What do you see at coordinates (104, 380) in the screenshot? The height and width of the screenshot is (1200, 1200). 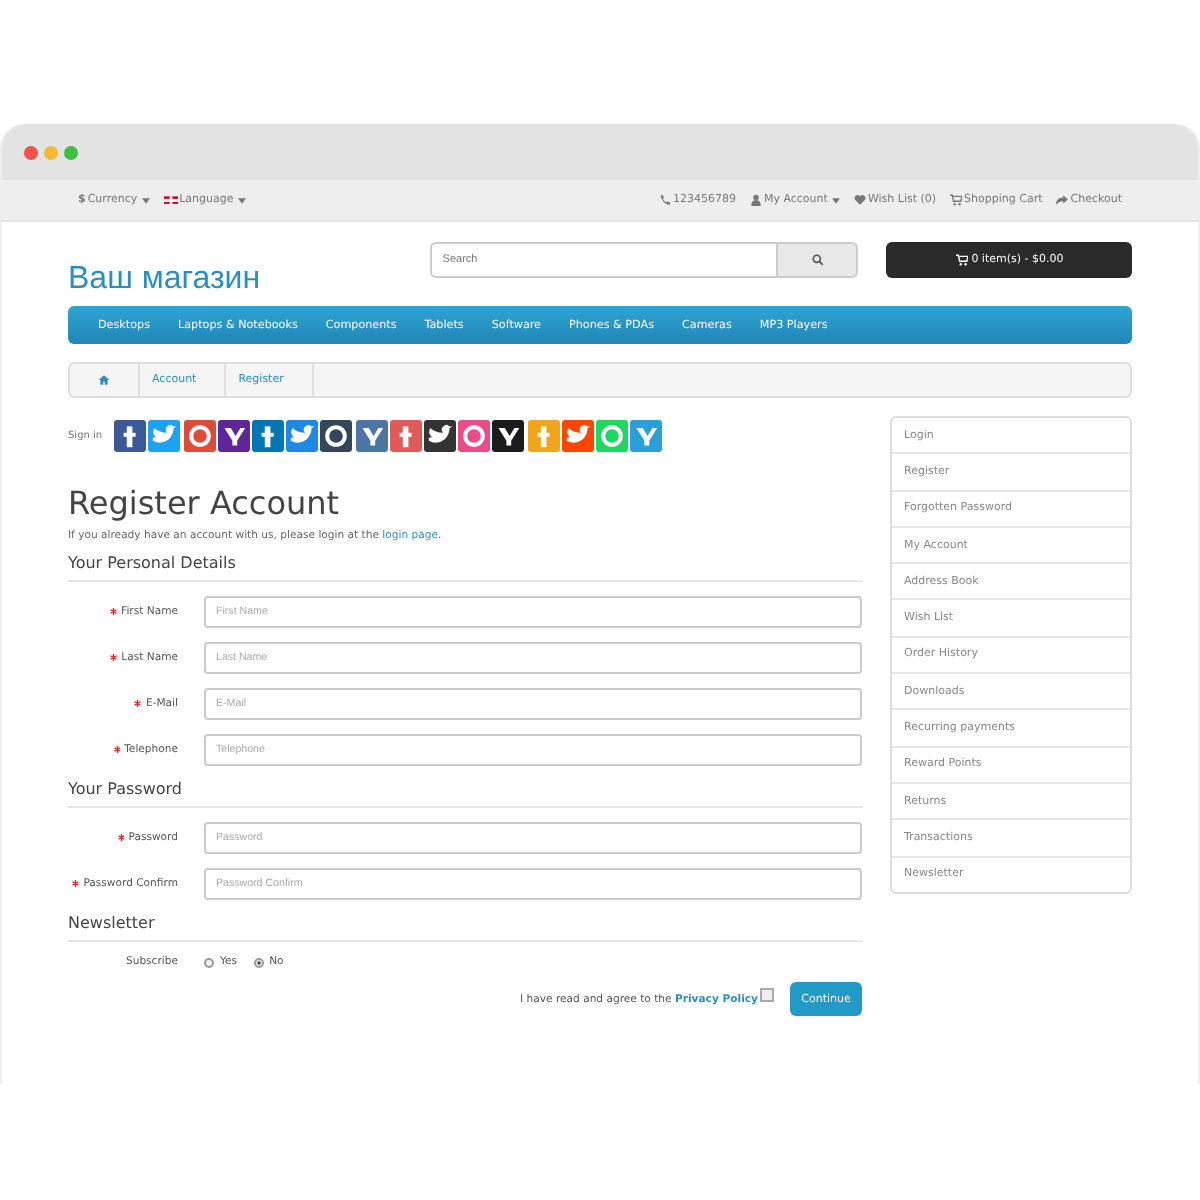 I see `home-icon` at bounding box center [104, 380].